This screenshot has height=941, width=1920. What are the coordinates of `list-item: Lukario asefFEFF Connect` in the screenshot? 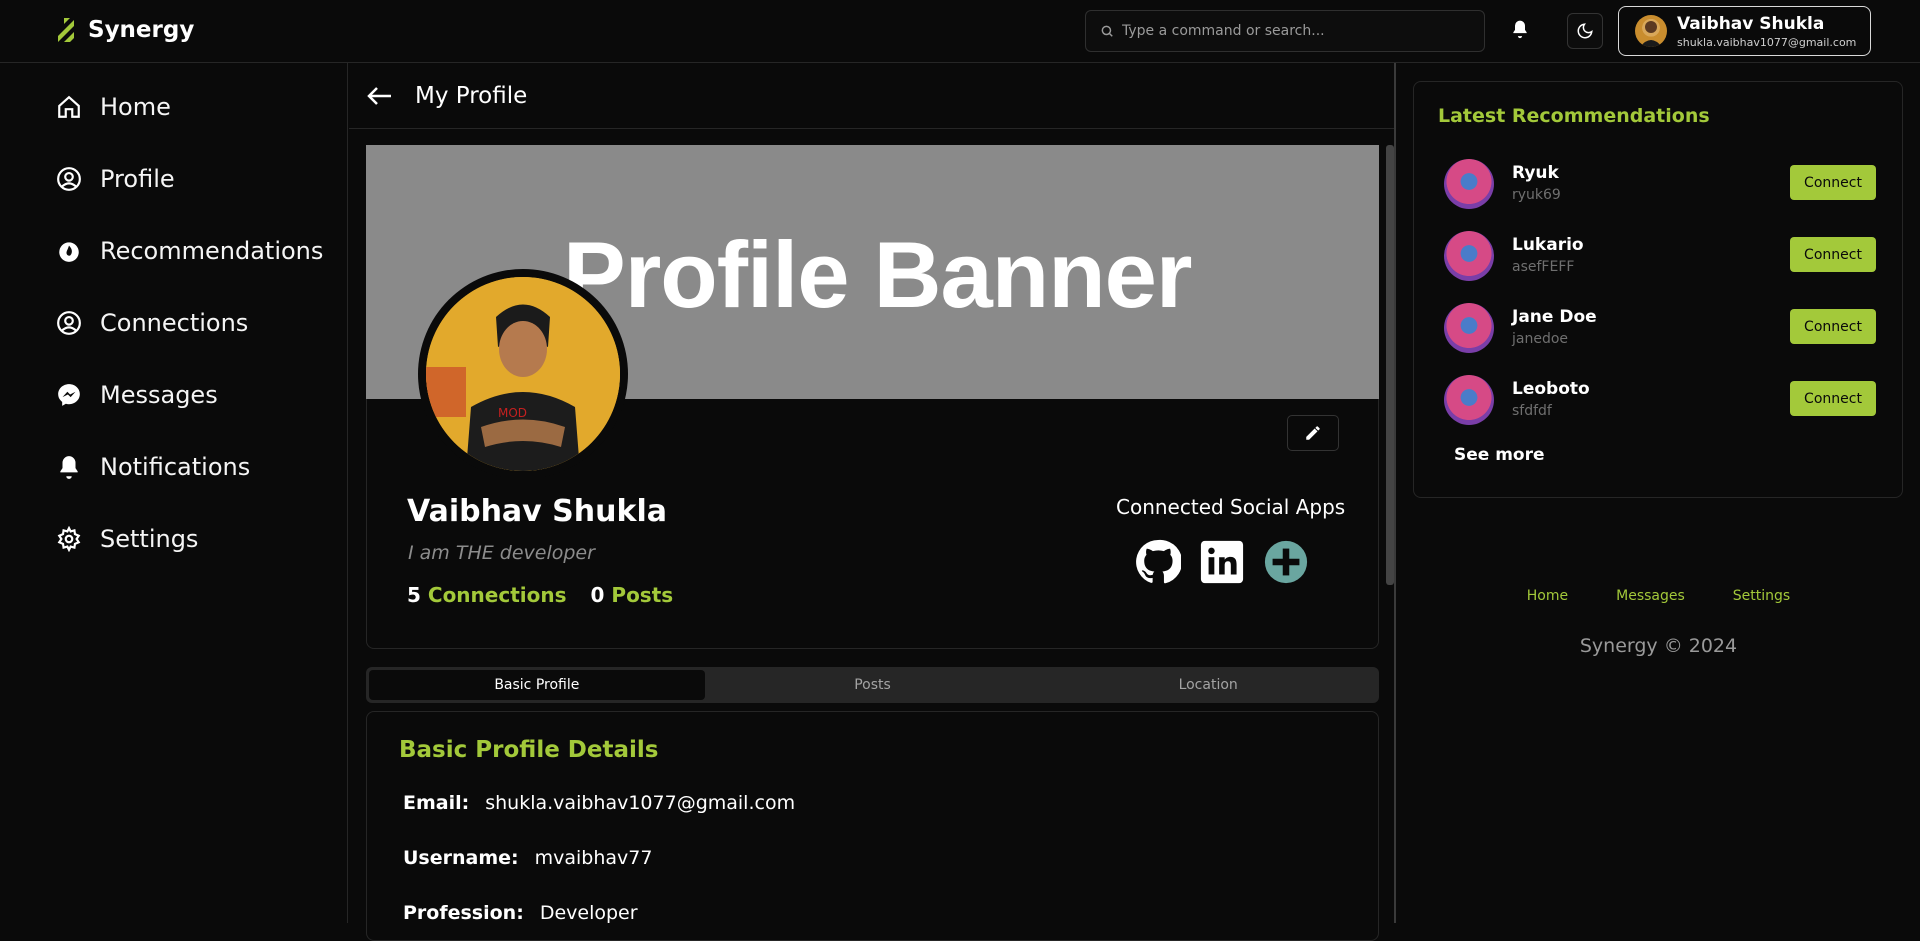 It's located at (1660, 256).